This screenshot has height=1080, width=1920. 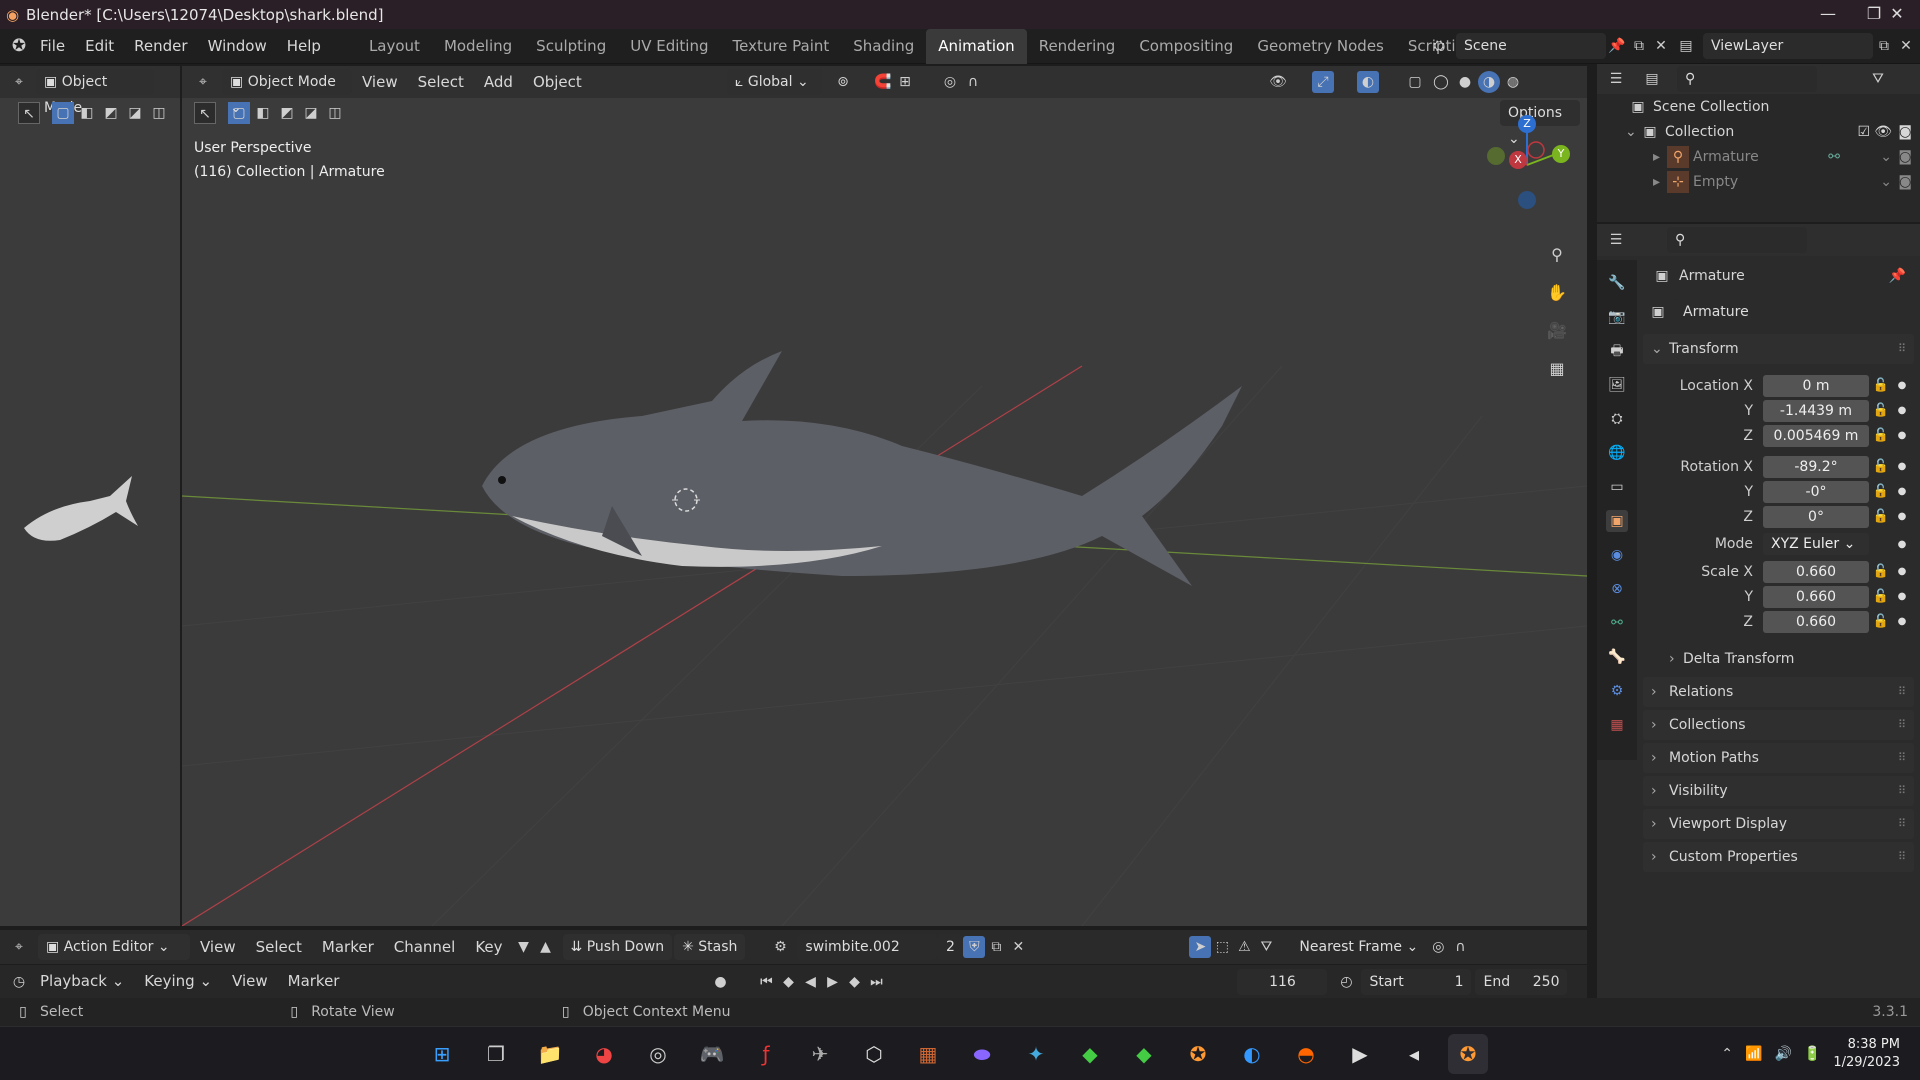 What do you see at coordinates (19, 982) in the screenshot?
I see `timeline-editor-icon: ◷` at bounding box center [19, 982].